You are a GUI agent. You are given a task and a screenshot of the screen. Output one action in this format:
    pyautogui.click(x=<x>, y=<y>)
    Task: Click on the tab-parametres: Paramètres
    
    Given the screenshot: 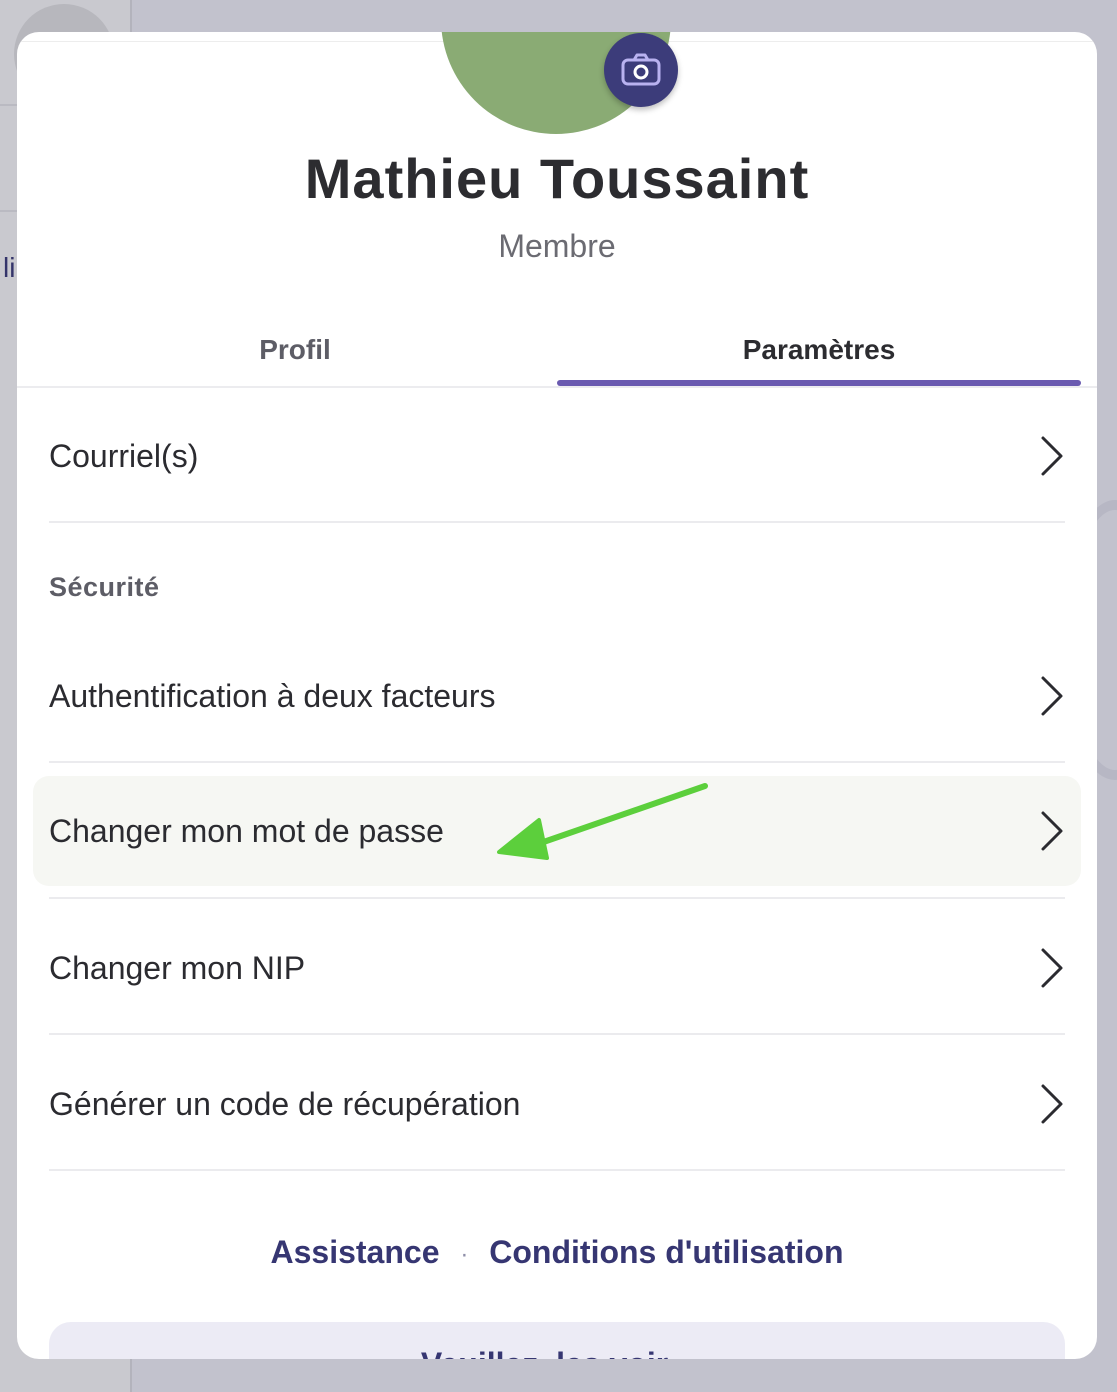 What is the action you would take?
    pyautogui.click(x=819, y=350)
    